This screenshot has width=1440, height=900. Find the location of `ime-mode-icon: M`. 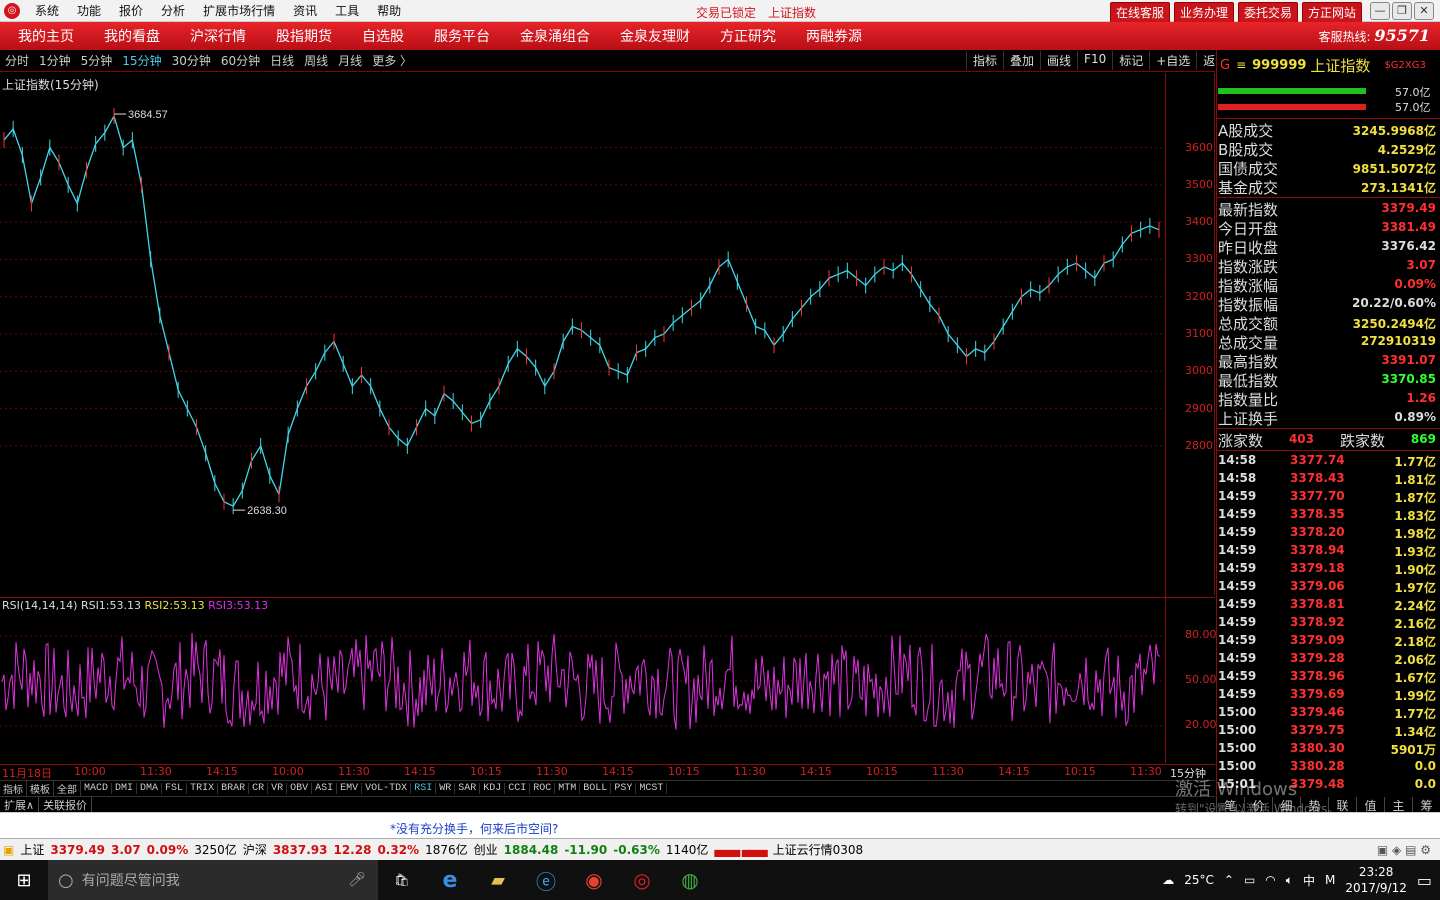

ime-mode-icon: M is located at coordinates (1330, 880).